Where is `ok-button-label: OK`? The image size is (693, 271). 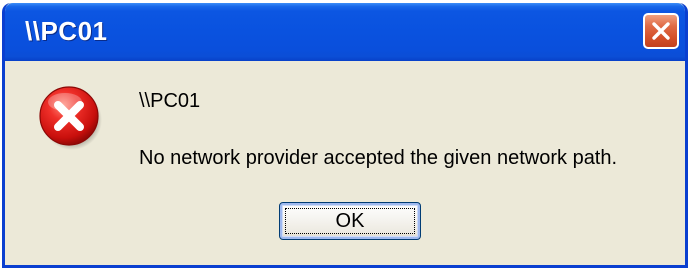 ok-button-label: OK is located at coordinates (350, 220).